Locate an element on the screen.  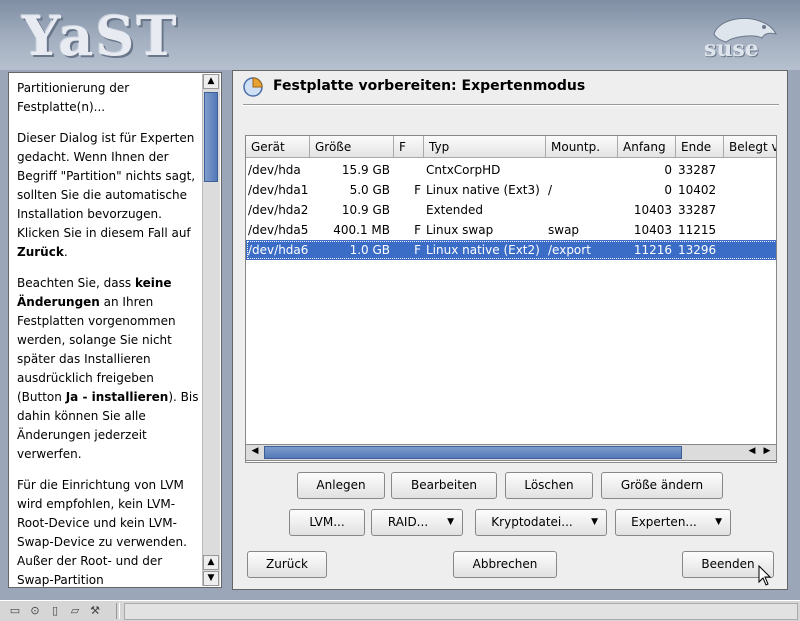
abbrechen-button: Abbrechen is located at coordinates (505, 564).